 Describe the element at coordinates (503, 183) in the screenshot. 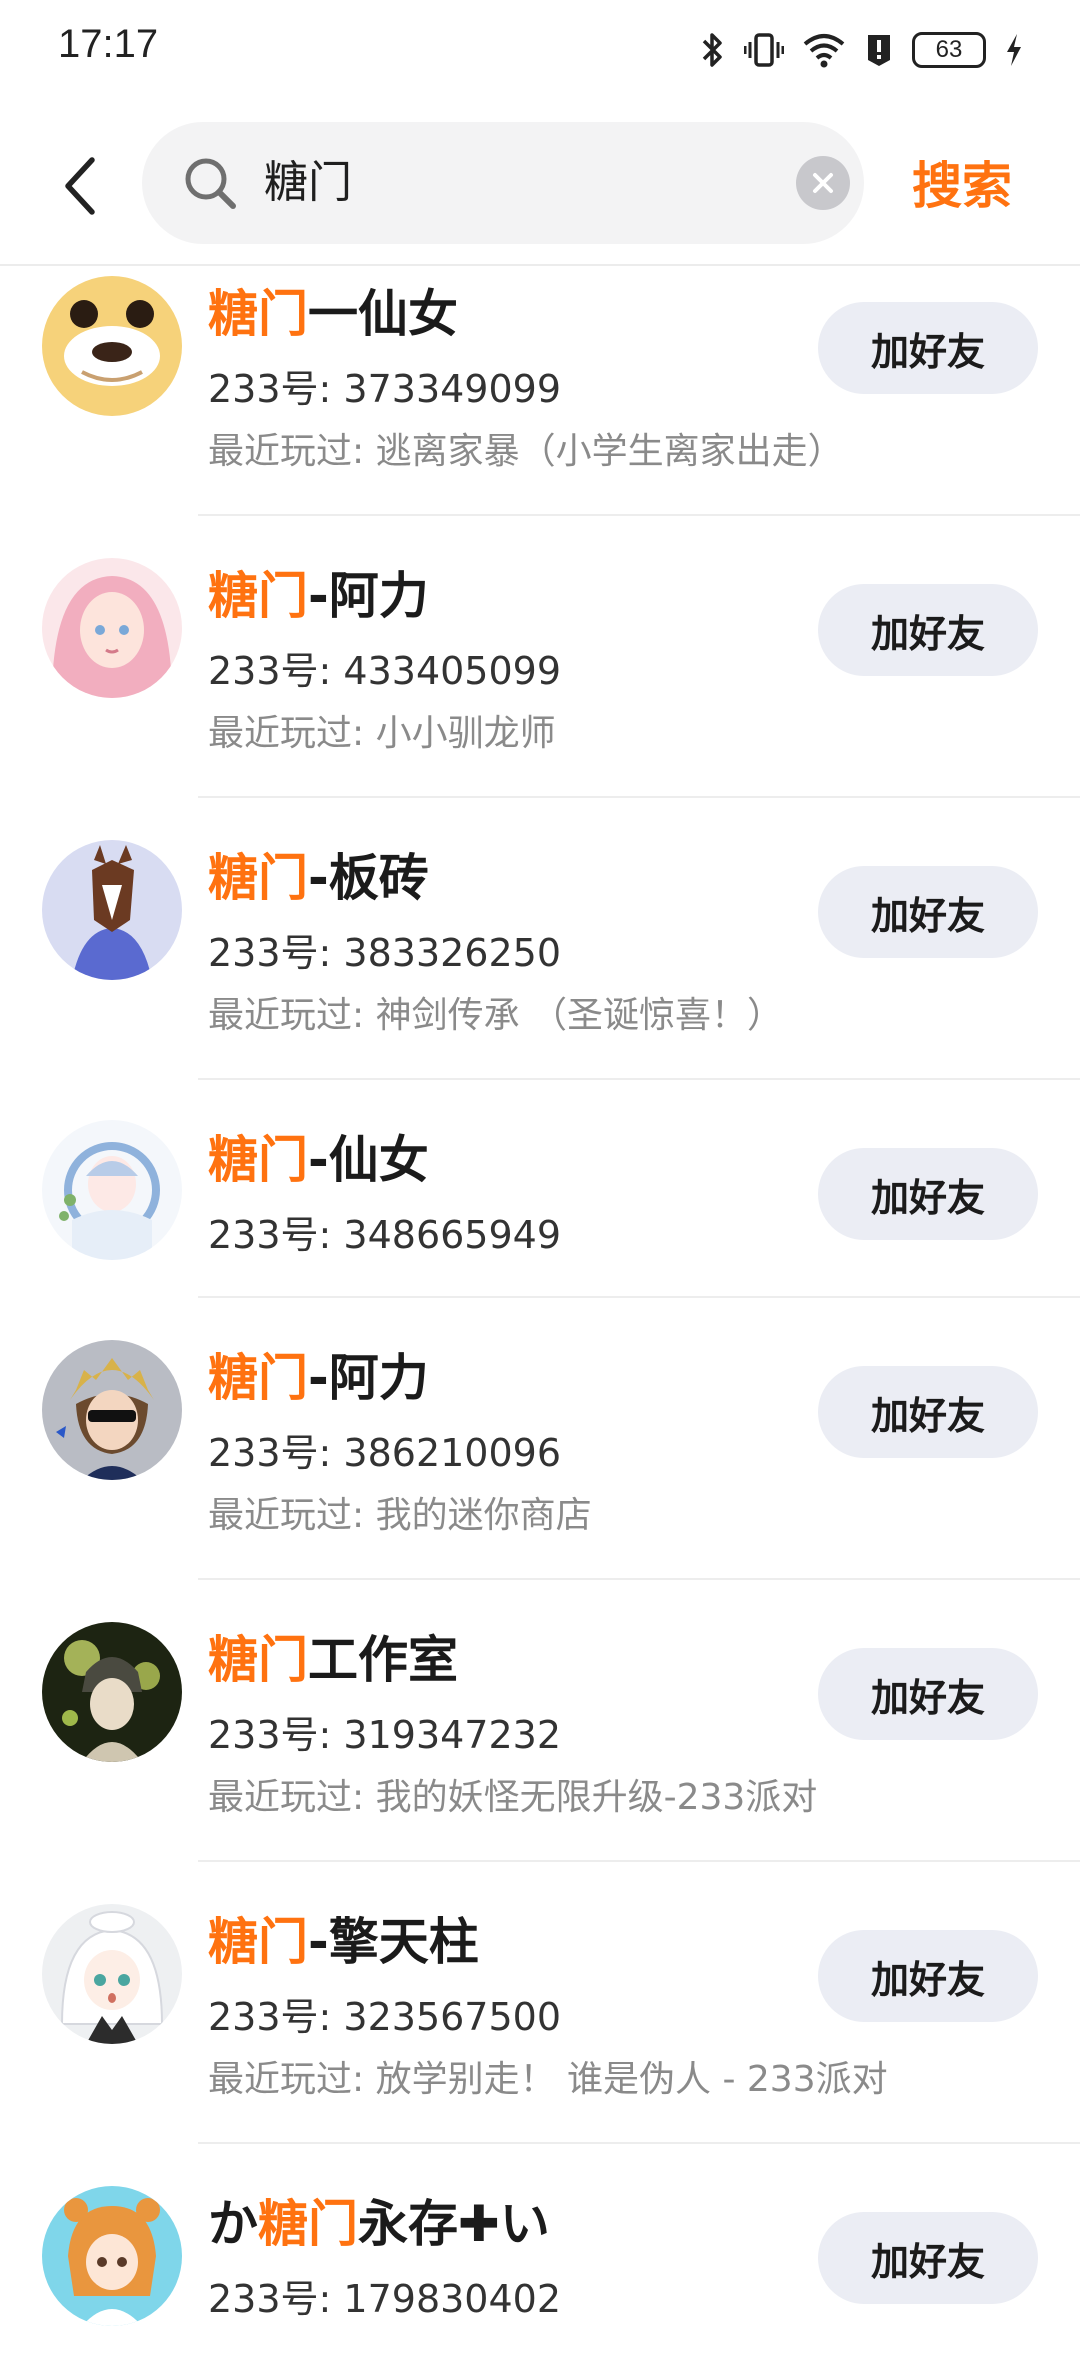

I see `search-box: 糖门` at that location.